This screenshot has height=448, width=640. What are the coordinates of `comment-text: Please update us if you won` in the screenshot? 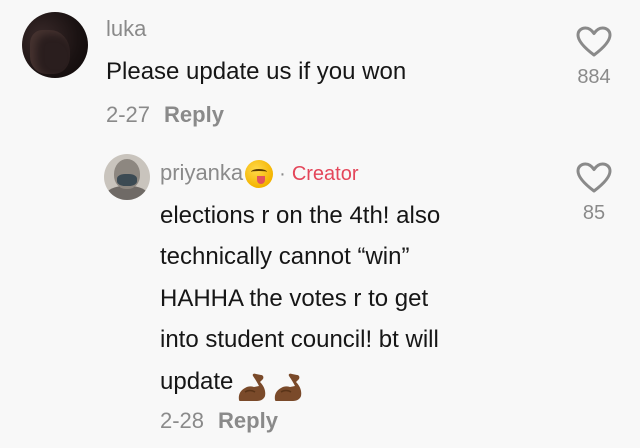 It's located at (256, 71).